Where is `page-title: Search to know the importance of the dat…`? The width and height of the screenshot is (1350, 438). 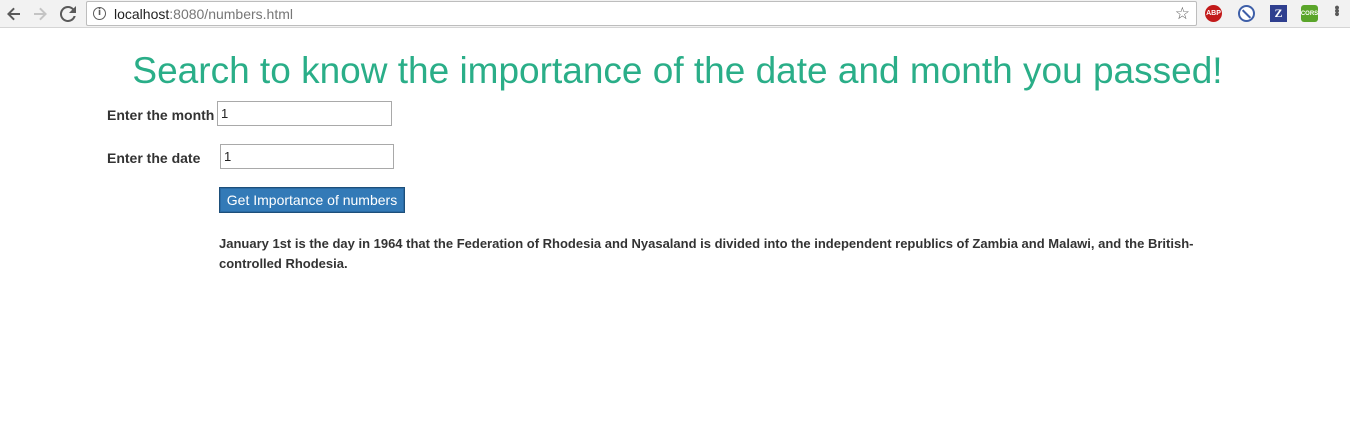
page-title: Search to know the importance of the dat… is located at coordinates (677, 70).